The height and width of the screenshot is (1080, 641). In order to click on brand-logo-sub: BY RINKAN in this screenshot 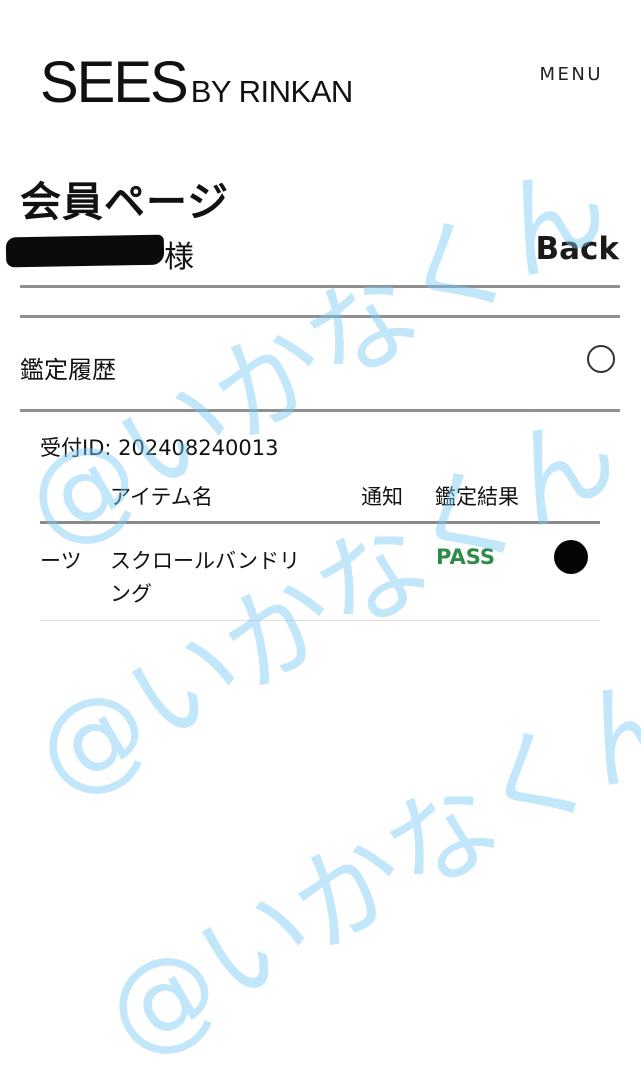, I will do `click(272, 91)`.